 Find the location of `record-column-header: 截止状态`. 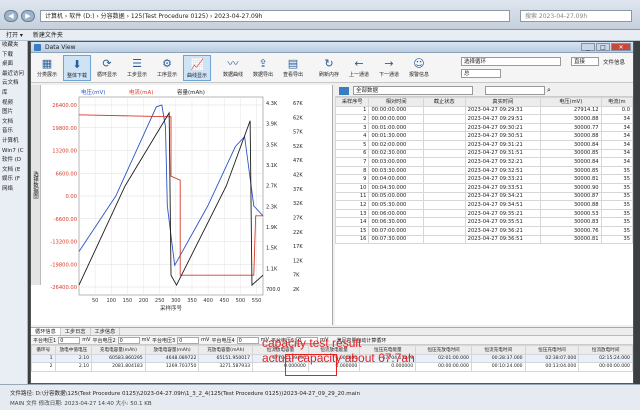

record-column-header: 截止状态 is located at coordinates (444, 102).